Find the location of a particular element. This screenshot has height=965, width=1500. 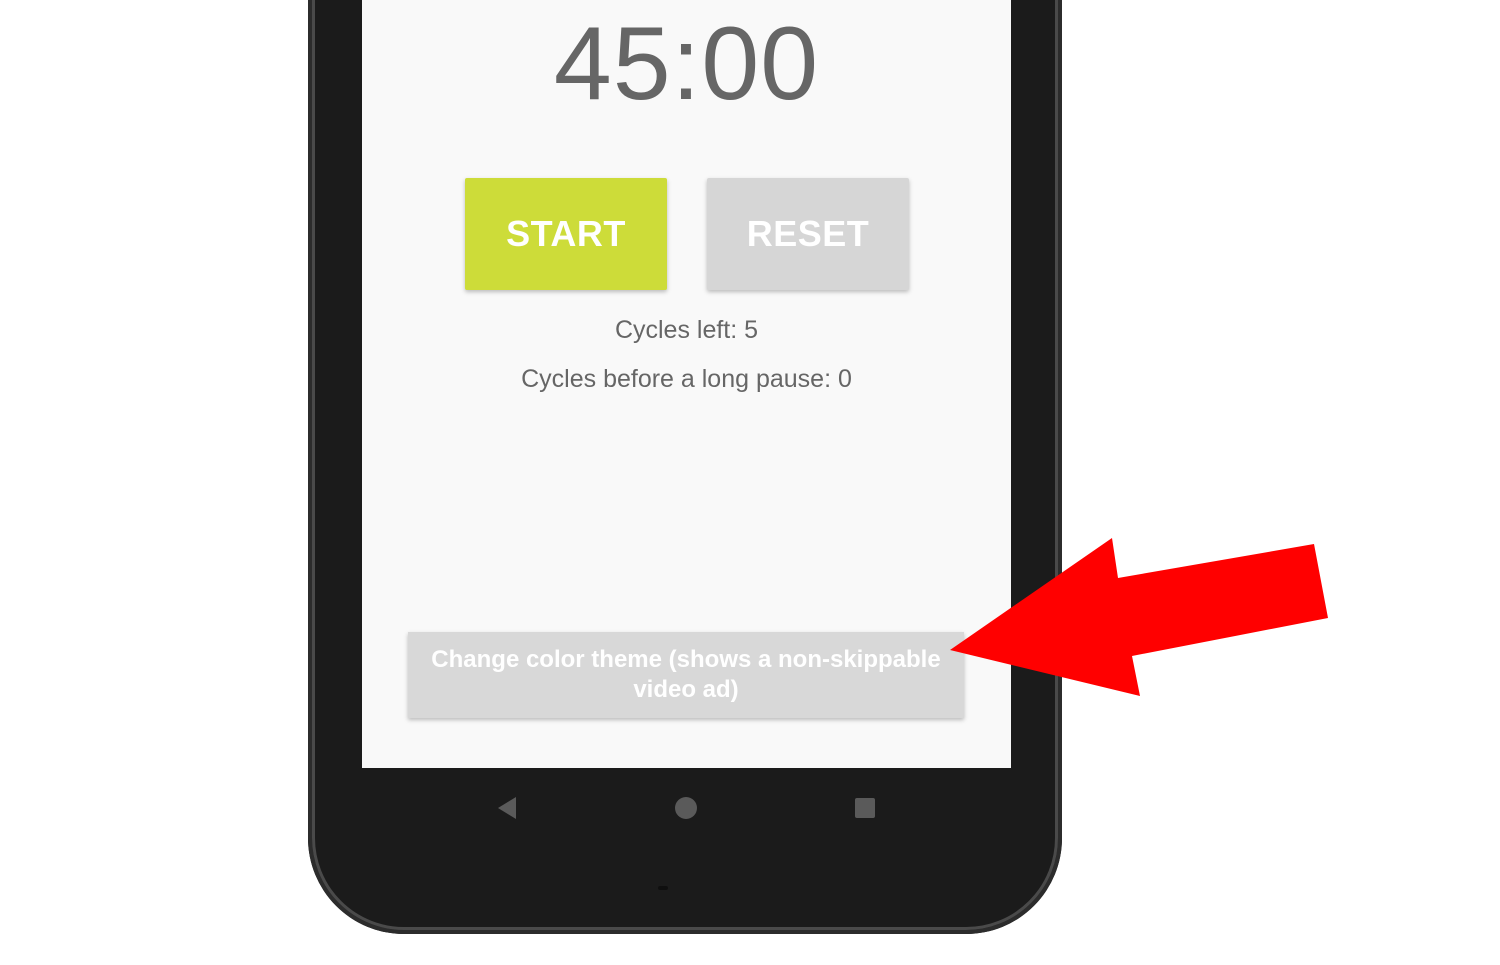

reset-button: RESET is located at coordinates (808, 234).